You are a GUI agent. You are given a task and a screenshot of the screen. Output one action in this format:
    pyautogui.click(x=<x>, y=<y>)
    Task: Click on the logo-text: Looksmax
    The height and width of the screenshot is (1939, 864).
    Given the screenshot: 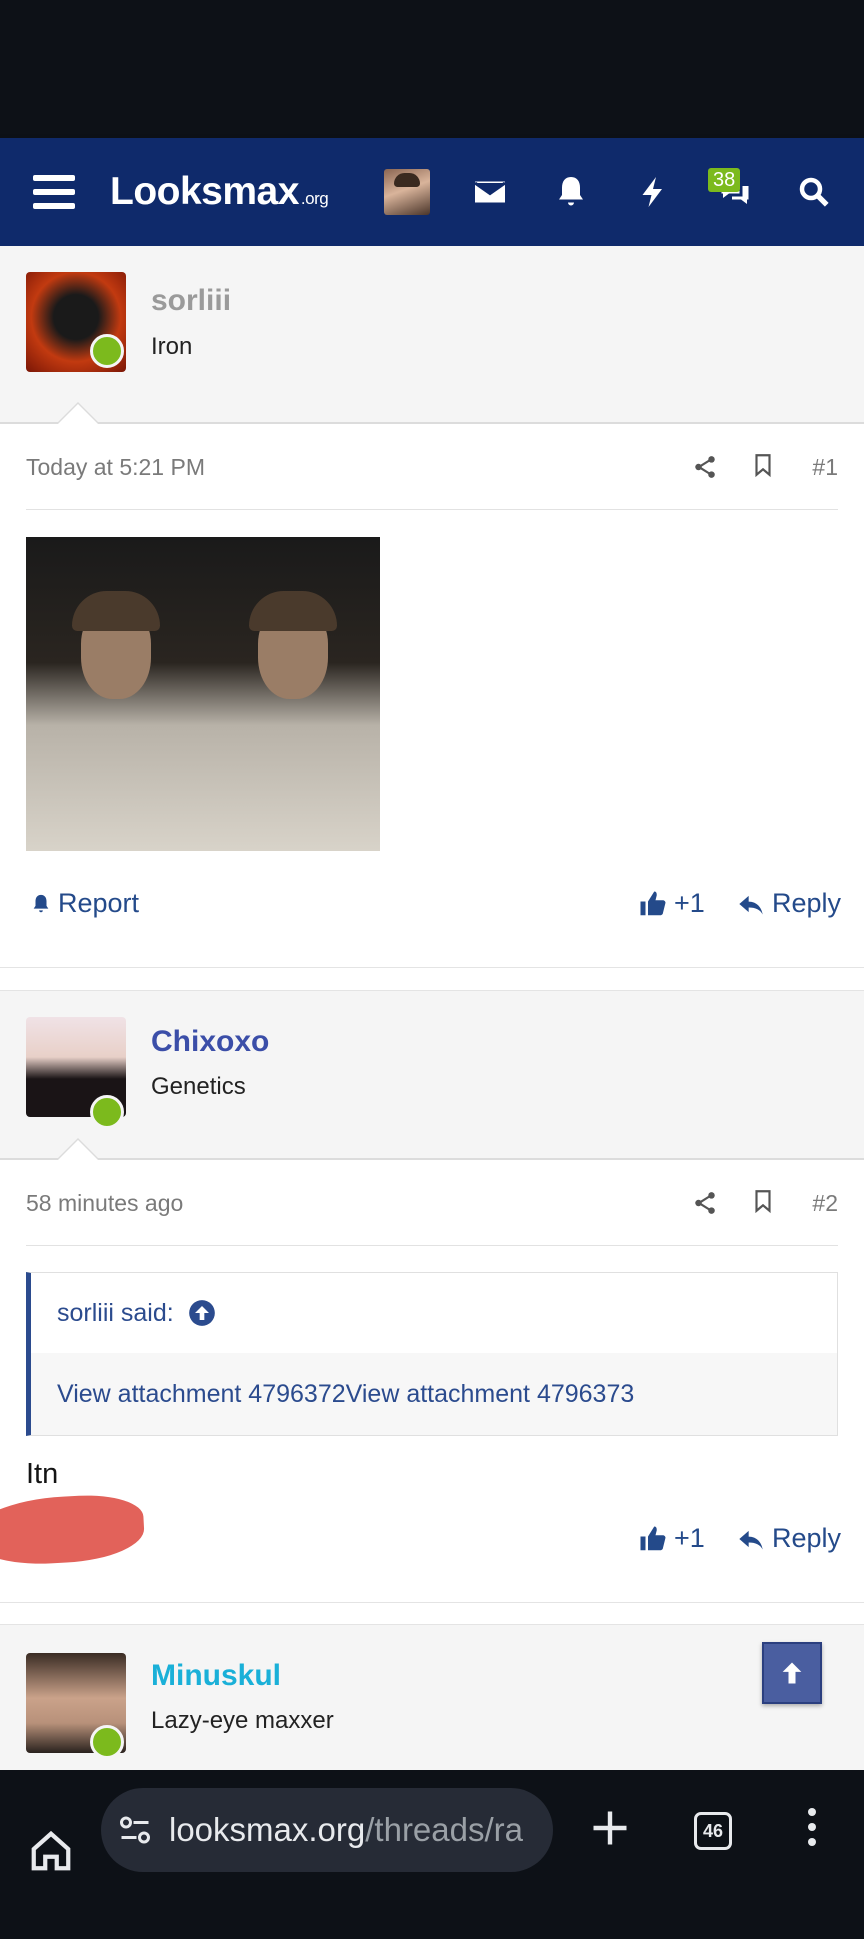 What is the action you would take?
    pyautogui.click(x=204, y=191)
    